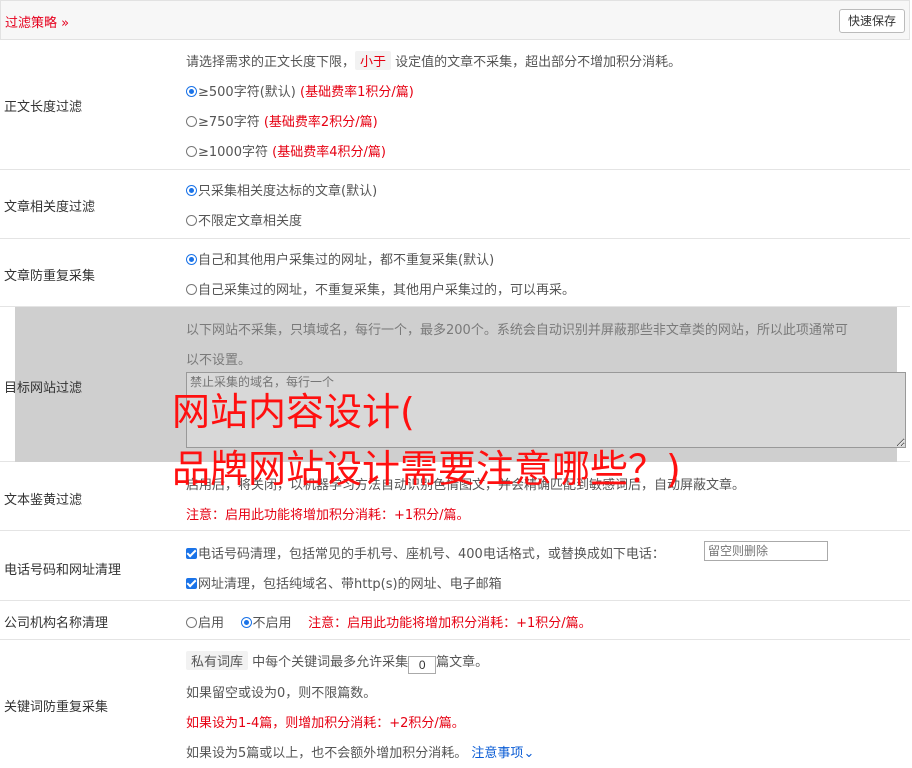  I want to click on length-option-750: ≥750字符 (基础费率2积分/篇), so click(282, 120).